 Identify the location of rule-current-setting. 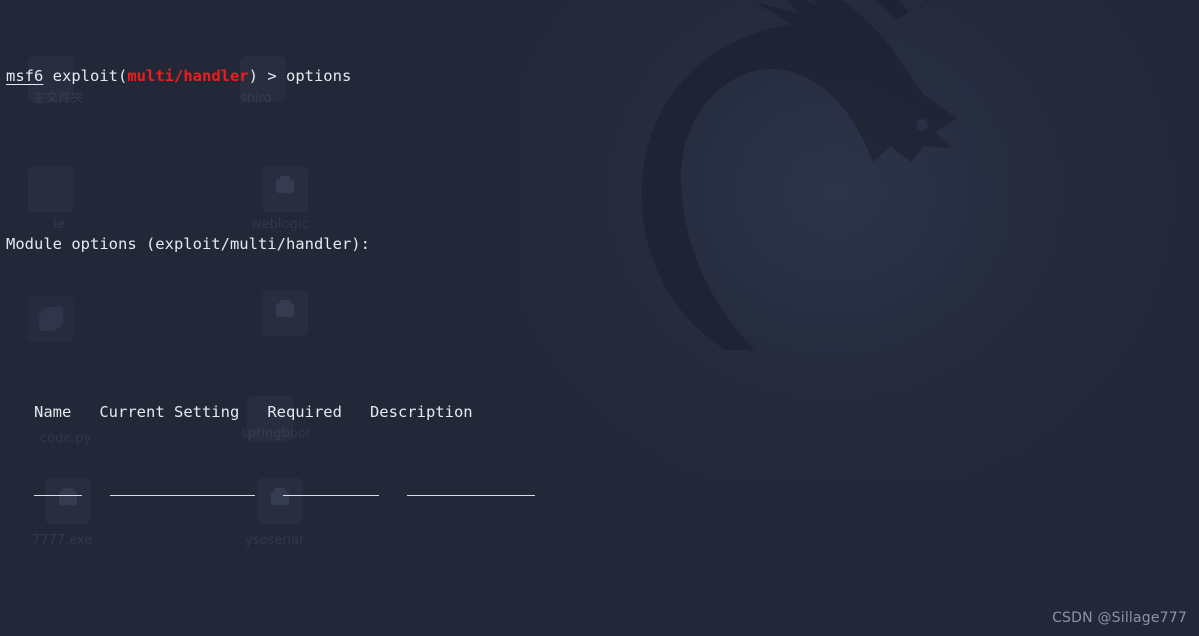
(182, 495).